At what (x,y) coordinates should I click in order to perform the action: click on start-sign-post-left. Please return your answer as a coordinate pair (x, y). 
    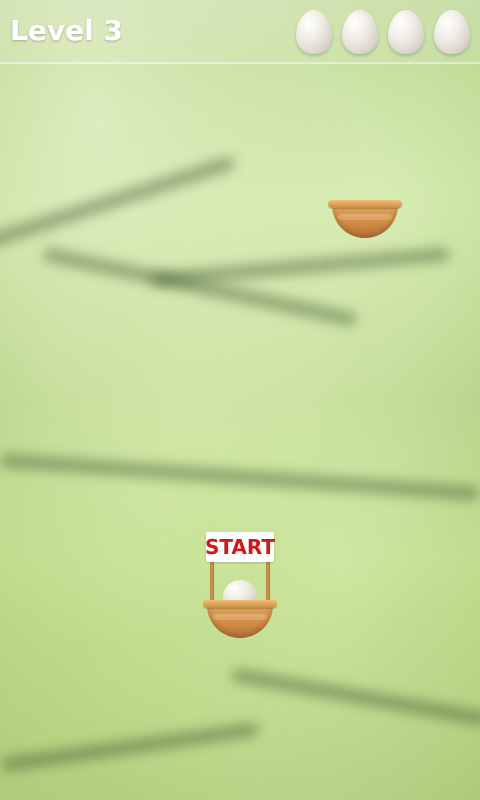
    Looking at the image, I should click on (212, 581).